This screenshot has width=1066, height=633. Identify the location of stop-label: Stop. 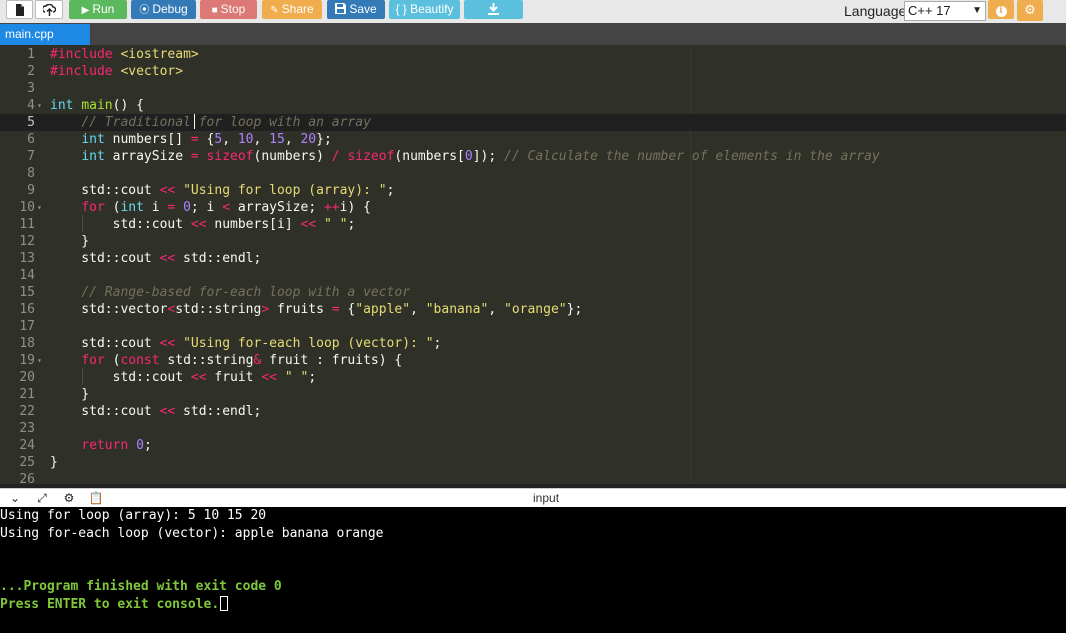
(233, 9).